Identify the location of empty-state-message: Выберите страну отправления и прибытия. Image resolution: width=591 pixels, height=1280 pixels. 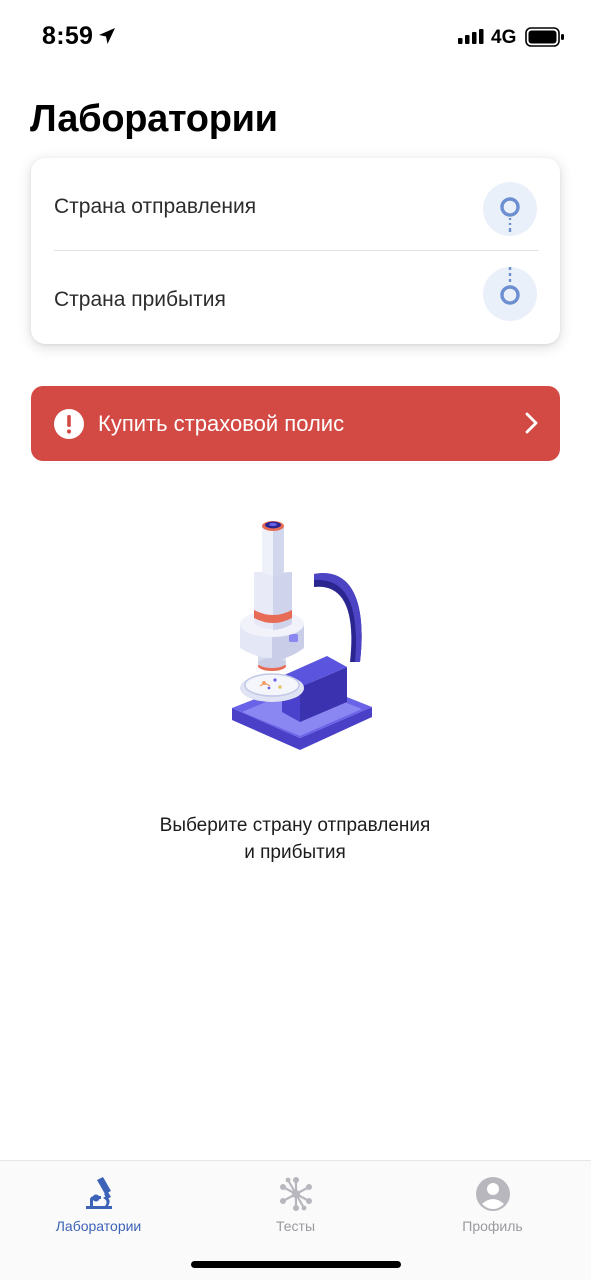
(295, 839).